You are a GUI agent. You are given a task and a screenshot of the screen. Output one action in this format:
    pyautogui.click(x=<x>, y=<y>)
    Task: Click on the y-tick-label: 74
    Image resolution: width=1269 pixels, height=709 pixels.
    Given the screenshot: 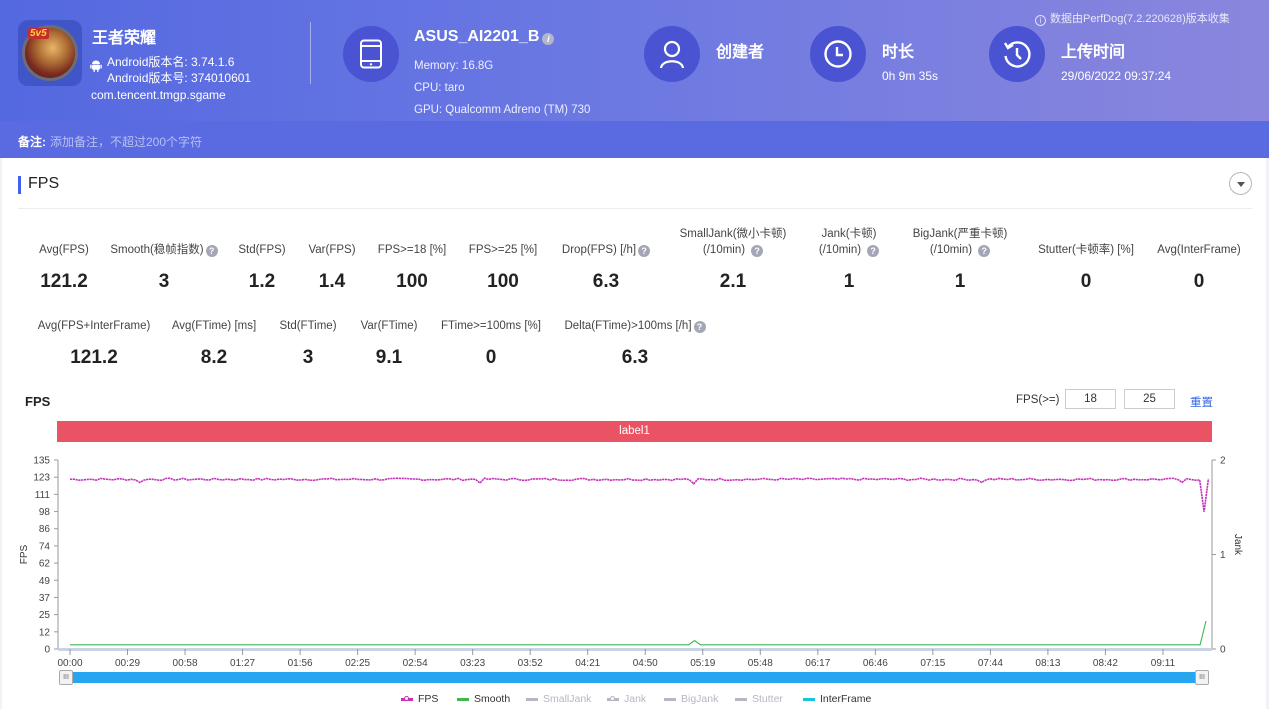 What is the action you would take?
    pyautogui.click(x=45, y=546)
    